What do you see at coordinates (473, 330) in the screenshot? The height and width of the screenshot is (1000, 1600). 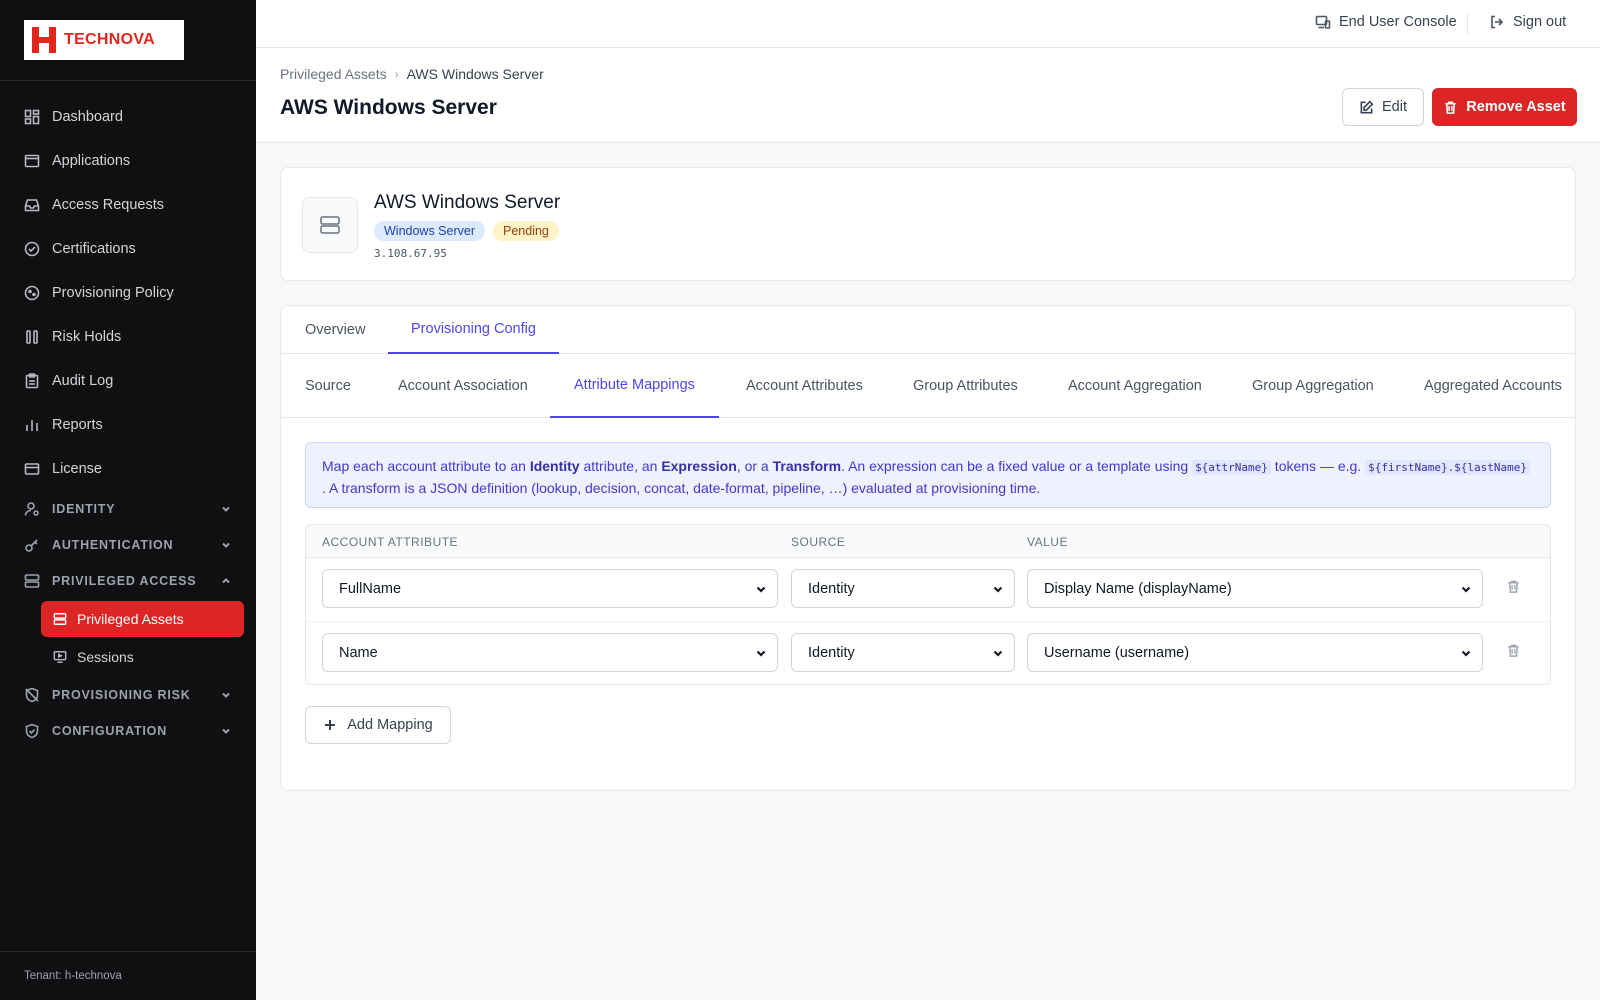 I see `tab-provisioning-config: Provisioning Config` at bounding box center [473, 330].